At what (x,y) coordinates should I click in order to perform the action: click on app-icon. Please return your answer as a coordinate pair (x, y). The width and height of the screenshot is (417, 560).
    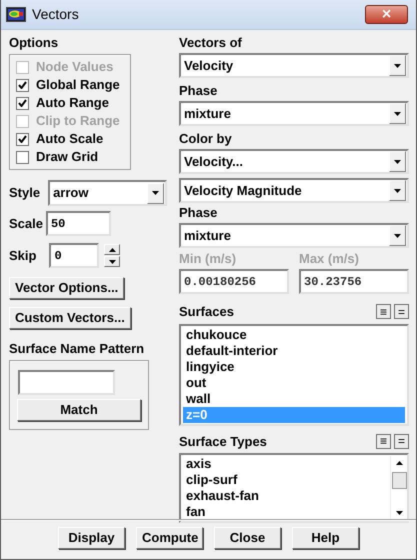
    Looking at the image, I should click on (16, 14).